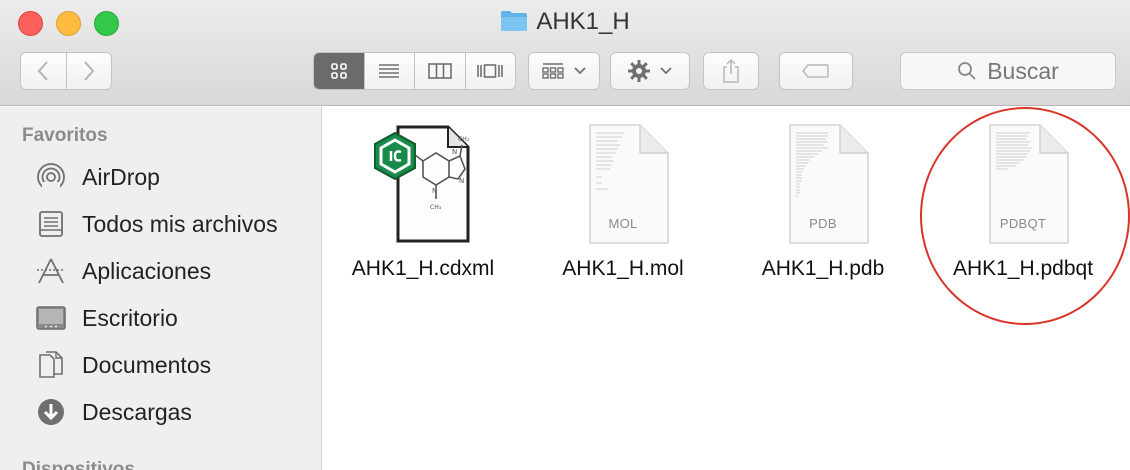 The width and height of the screenshot is (1130, 470). What do you see at coordinates (1023, 223) in the screenshot?
I see `file-extension-label: PDBQT` at bounding box center [1023, 223].